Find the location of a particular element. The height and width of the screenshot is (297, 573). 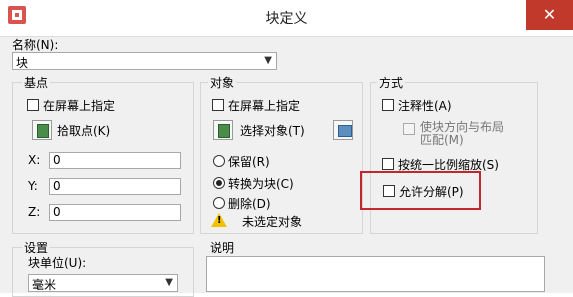

z-input: 0 is located at coordinates (115, 212).